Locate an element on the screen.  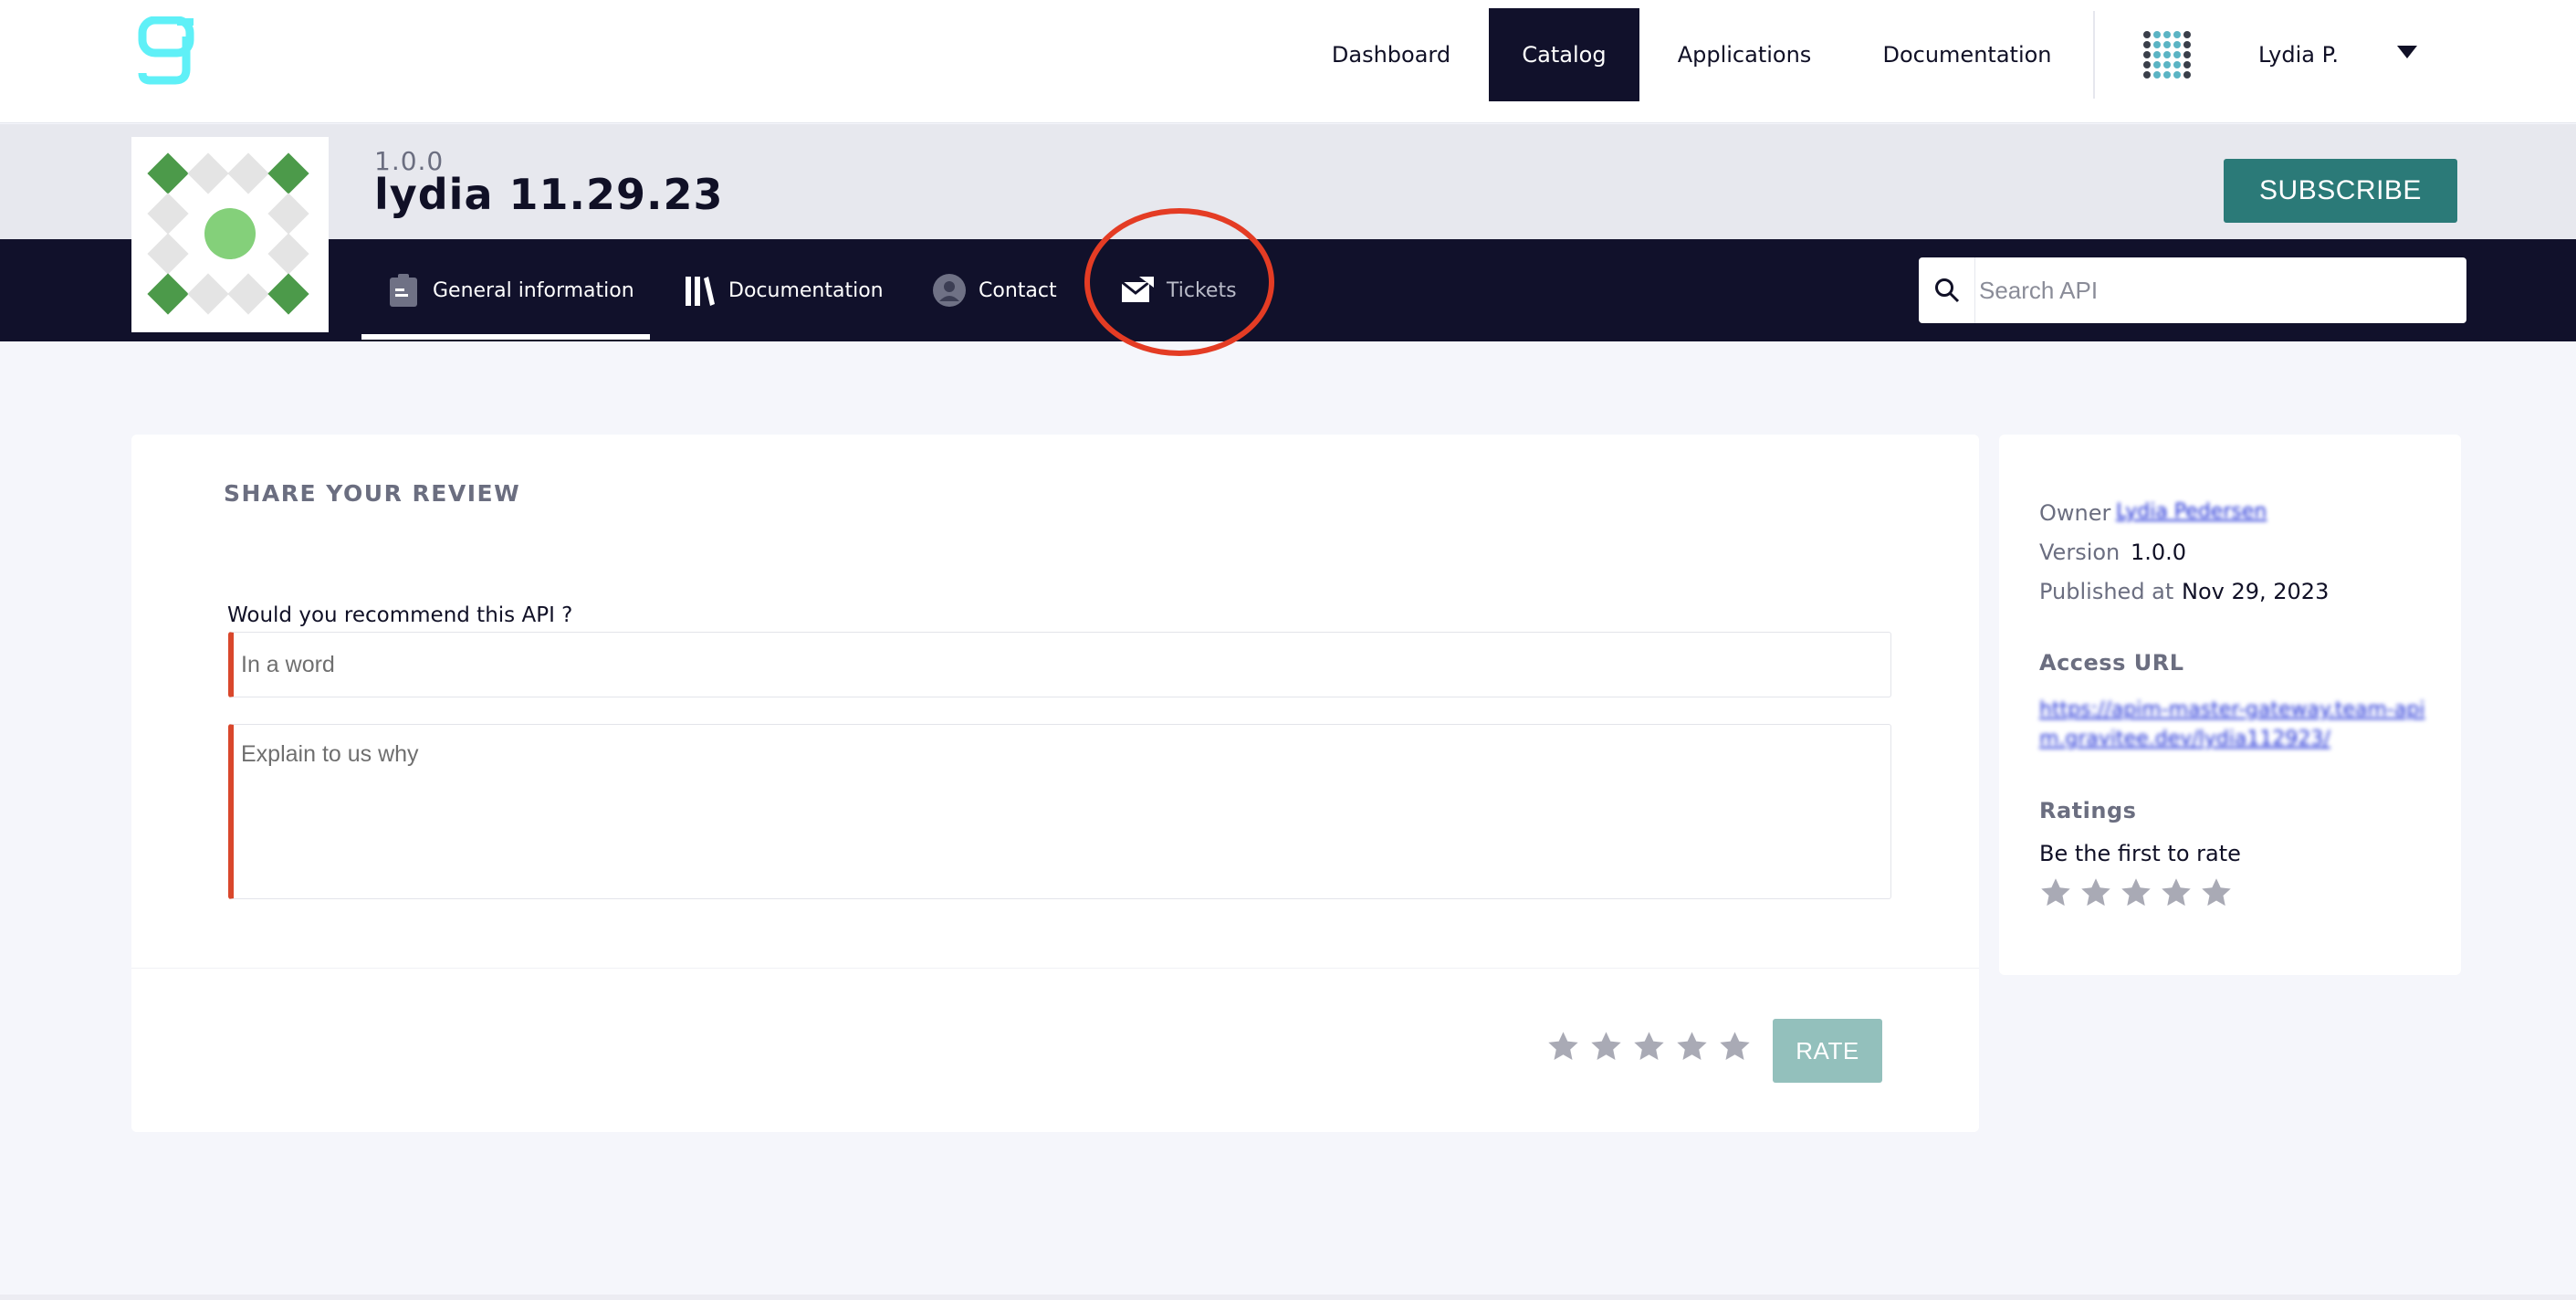
review-star-rating is located at coordinates (1649, 1047).